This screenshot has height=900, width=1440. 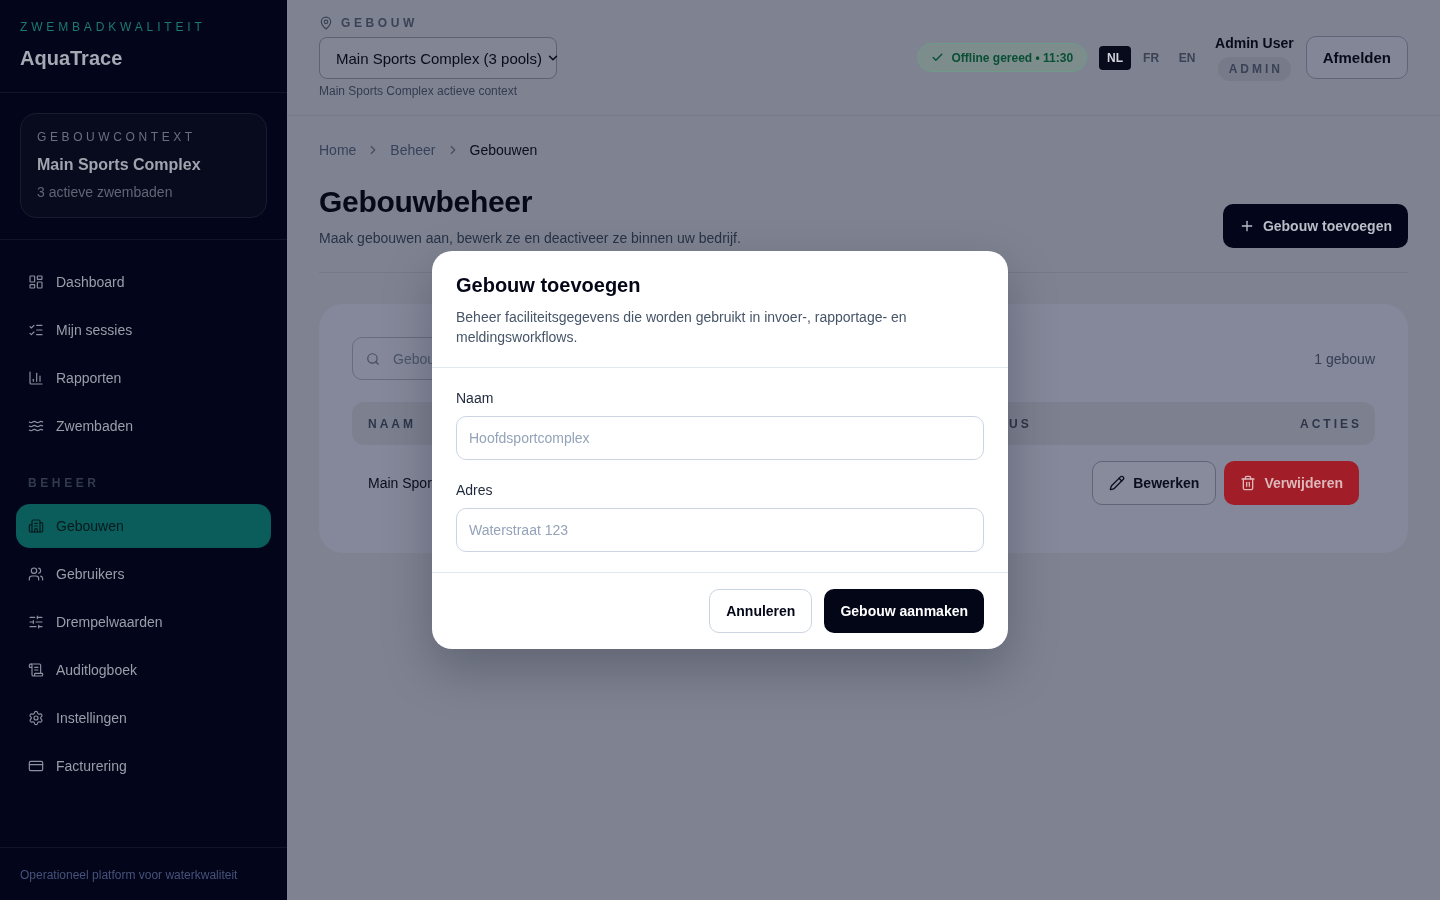 What do you see at coordinates (1254, 69) in the screenshot?
I see `role-badge: ADMIN` at bounding box center [1254, 69].